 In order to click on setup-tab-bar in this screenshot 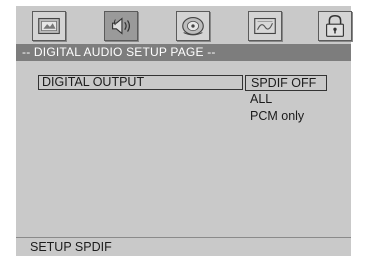, I will do `click(184, 25)`.